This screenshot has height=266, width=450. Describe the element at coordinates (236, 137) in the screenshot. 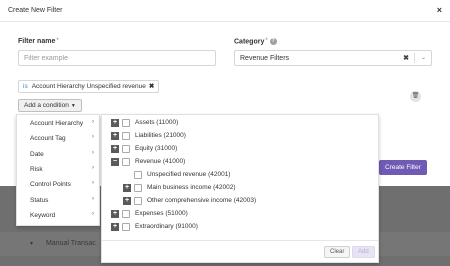

I see `tree-row: + Liabilities (21000)` at that location.